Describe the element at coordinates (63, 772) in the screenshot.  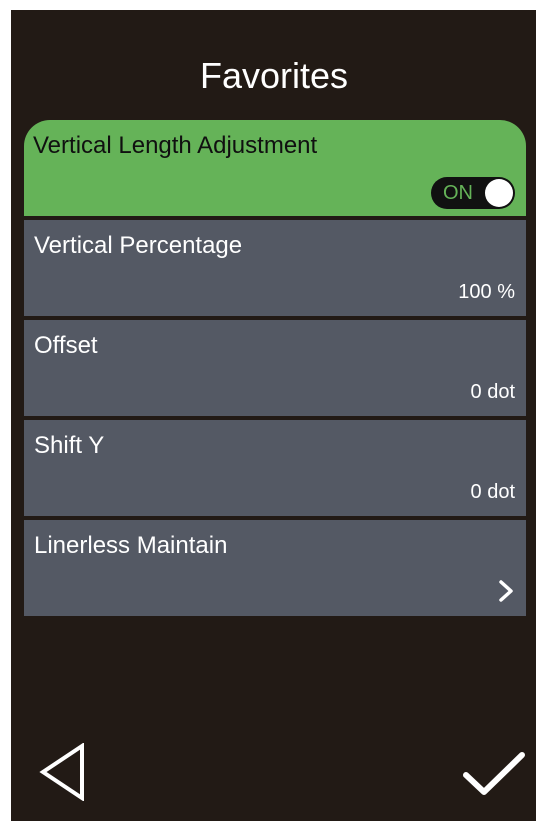
I see `back-triangle-icon` at that location.